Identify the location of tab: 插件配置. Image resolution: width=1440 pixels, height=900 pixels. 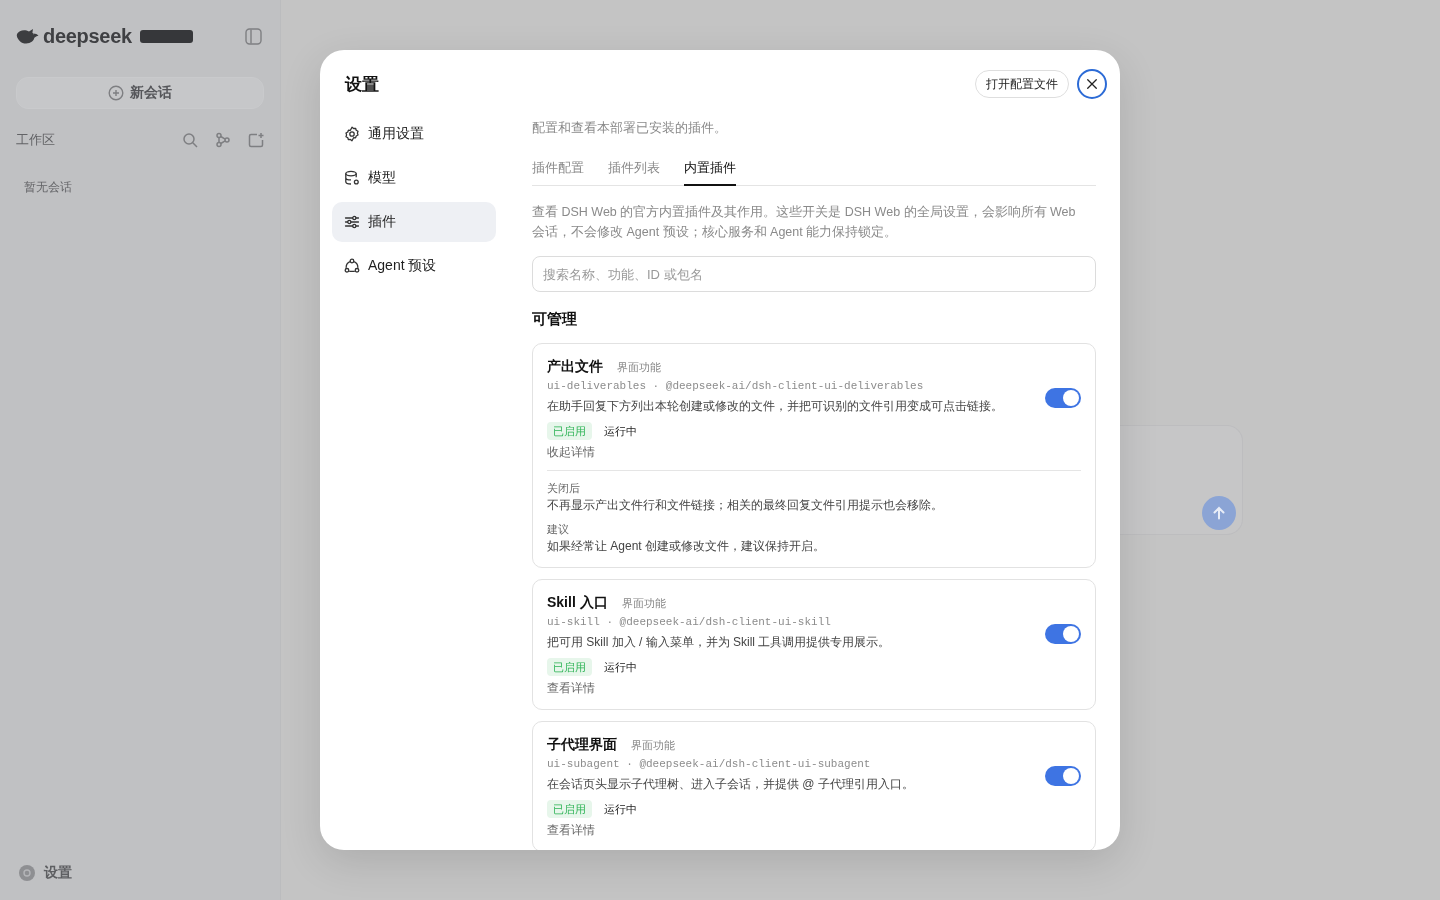
(558, 167).